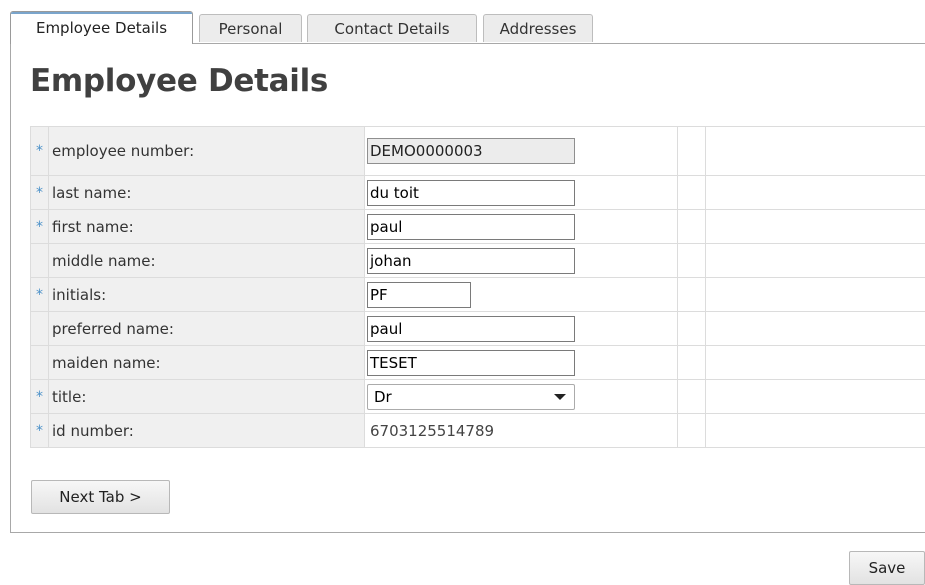 The height and width of the screenshot is (585, 925). I want to click on employee-number-label: employee number:, so click(207, 151).